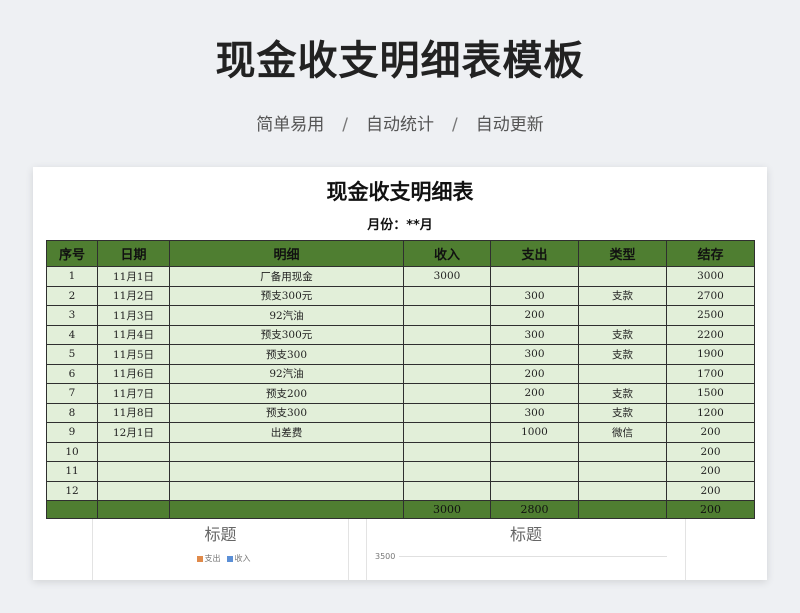 This screenshot has height=613, width=800. What do you see at coordinates (133, 315) in the screenshot?
I see `table-cell: 11月3日` at bounding box center [133, 315].